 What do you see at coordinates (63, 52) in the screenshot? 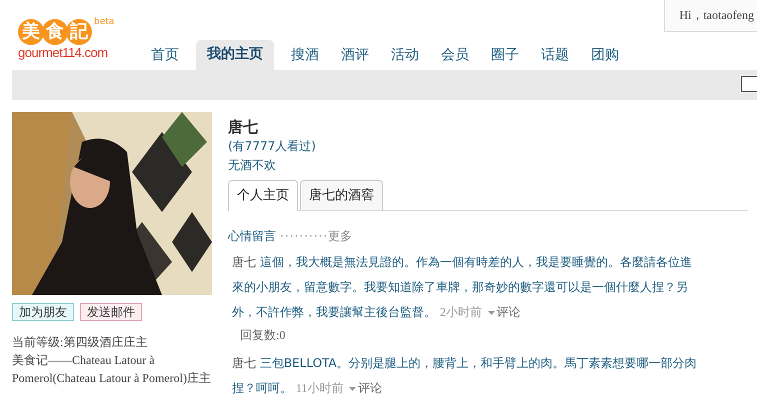
I see `logo-domain: gourmet114.com` at bounding box center [63, 52].